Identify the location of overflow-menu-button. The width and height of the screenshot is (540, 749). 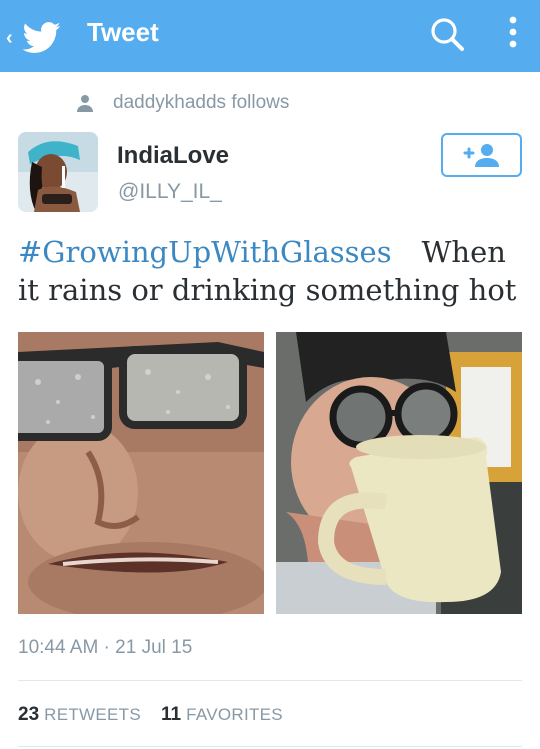
(513, 34).